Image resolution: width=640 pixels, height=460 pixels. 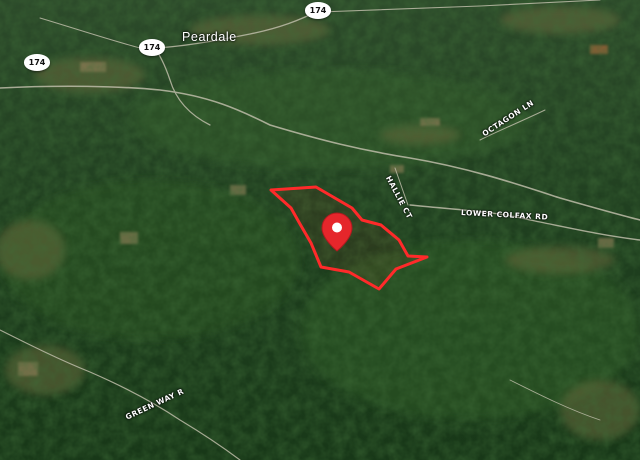 I want to click on location-pin-icon, so click(x=337, y=232).